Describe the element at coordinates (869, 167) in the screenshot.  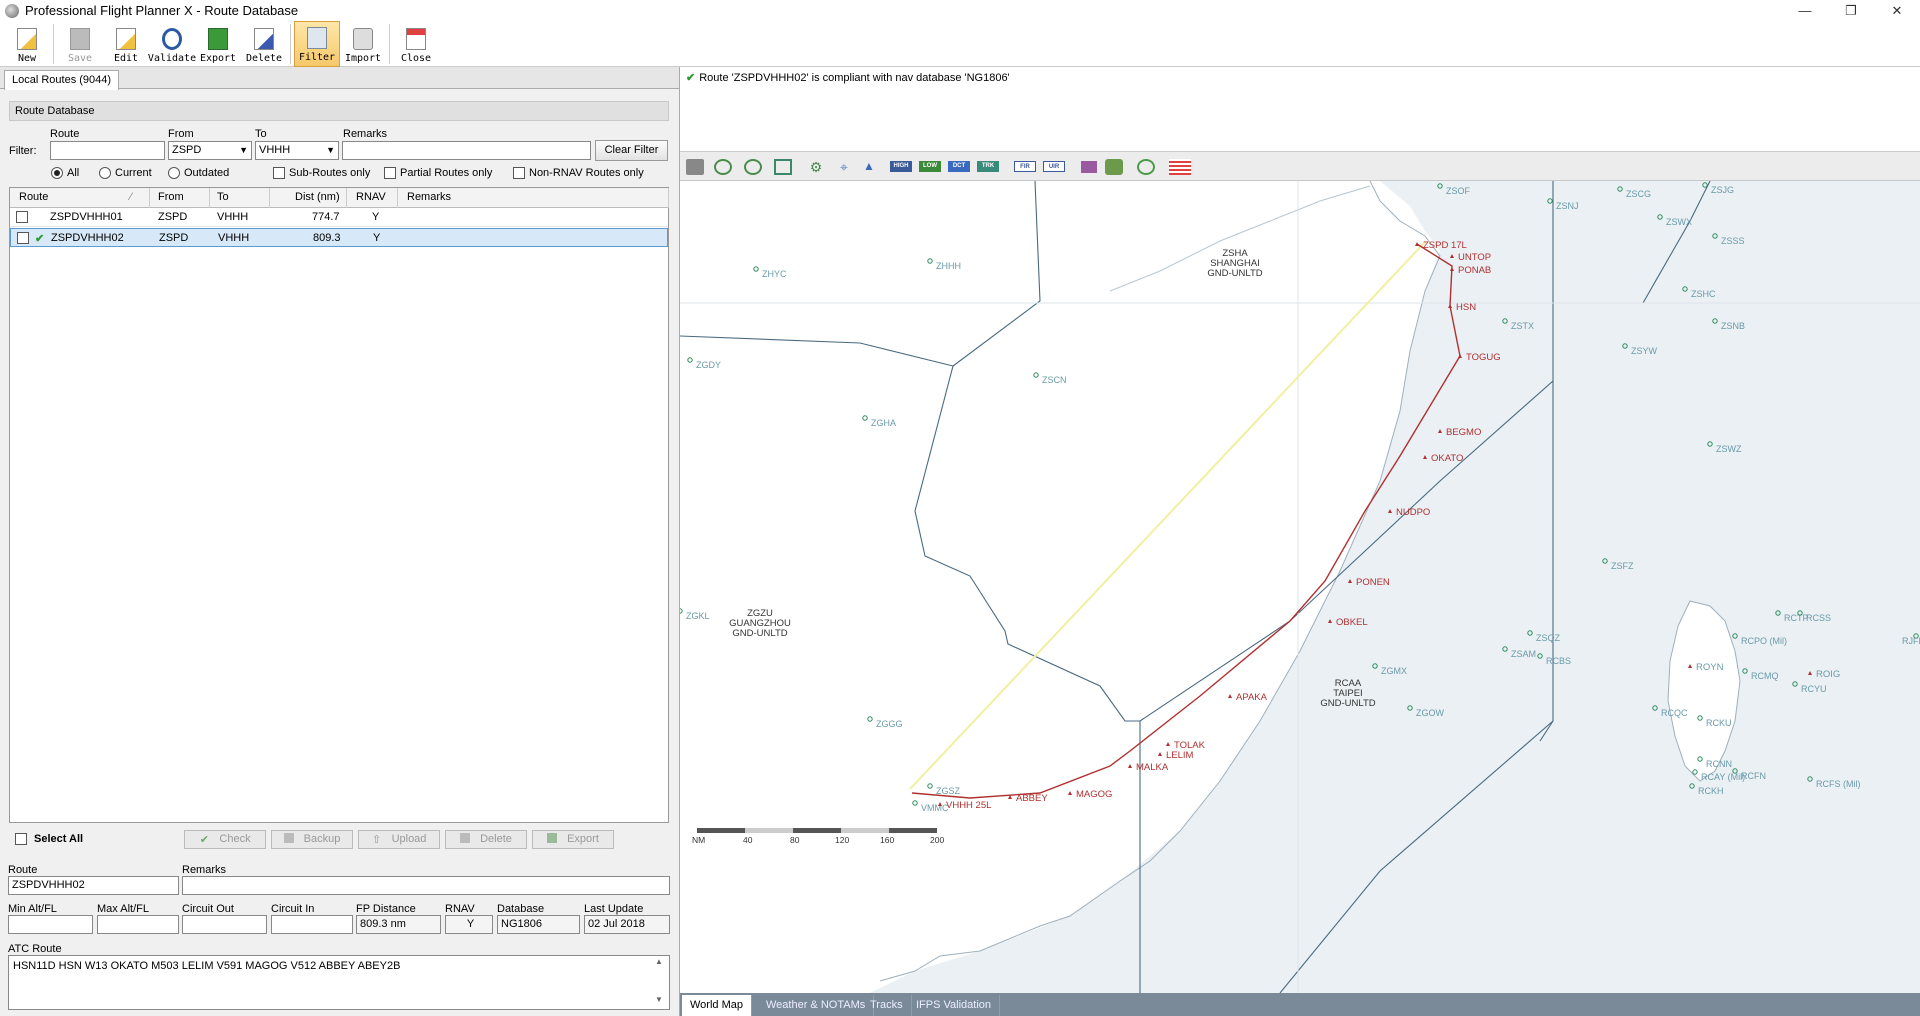
I see `triangle-icon: ▲` at that location.